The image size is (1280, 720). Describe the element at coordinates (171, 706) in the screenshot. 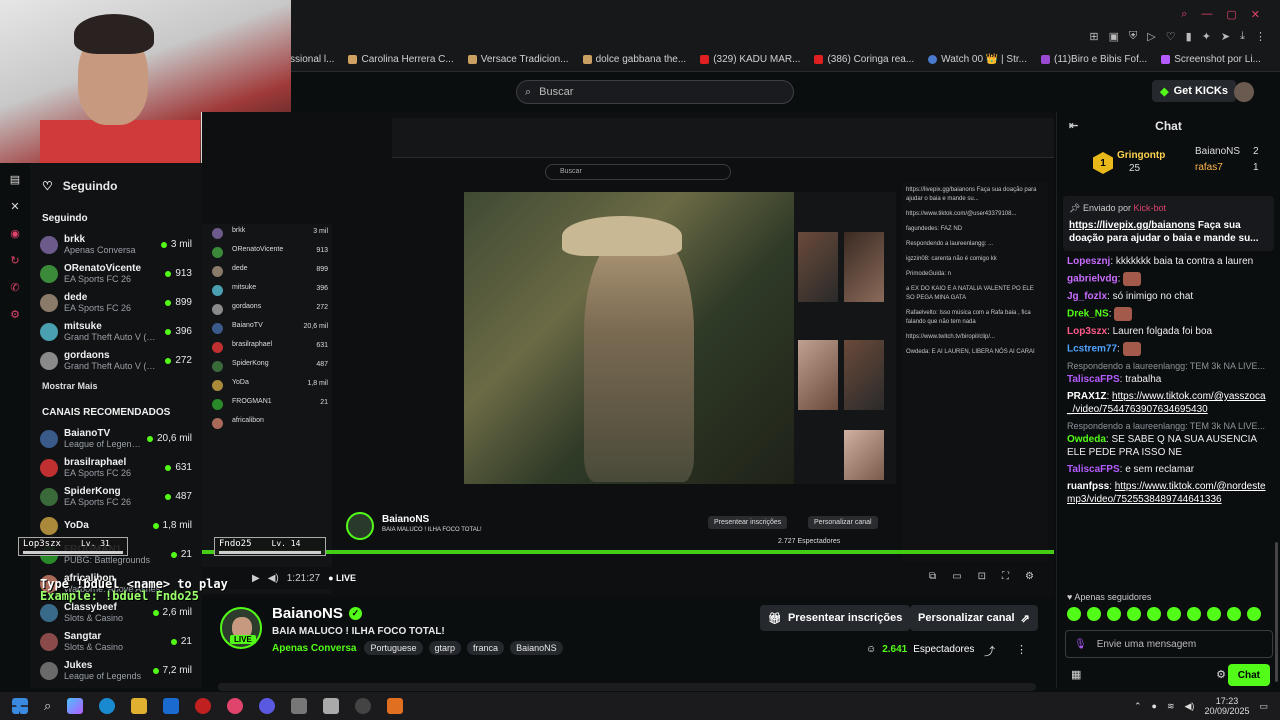

I see `outlook-icon` at that location.